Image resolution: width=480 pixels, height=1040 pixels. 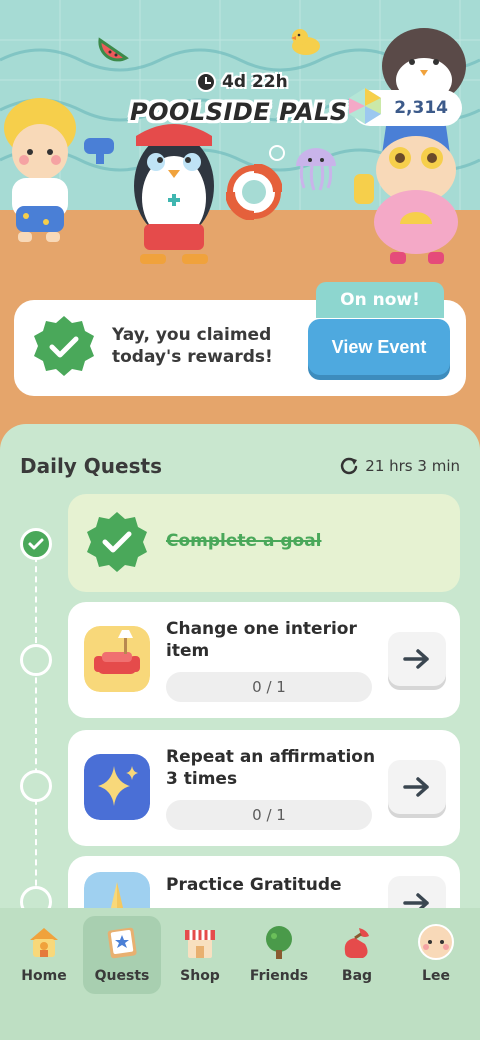 What do you see at coordinates (305, 42) in the screenshot?
I see `rubber-duck-icon` at bounding box center [305, 42].